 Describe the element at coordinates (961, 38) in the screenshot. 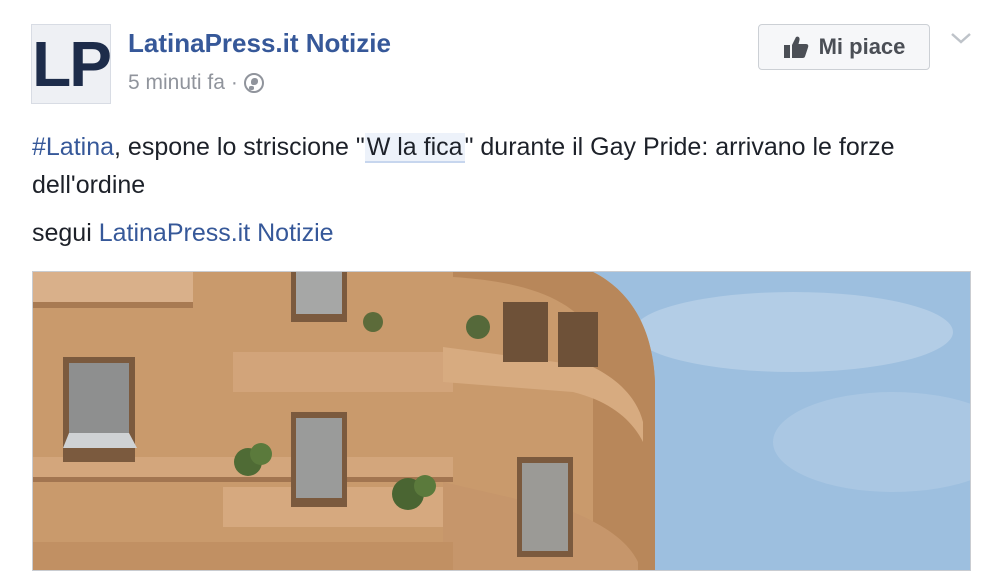

I see `chevron-down-icon` at that location.